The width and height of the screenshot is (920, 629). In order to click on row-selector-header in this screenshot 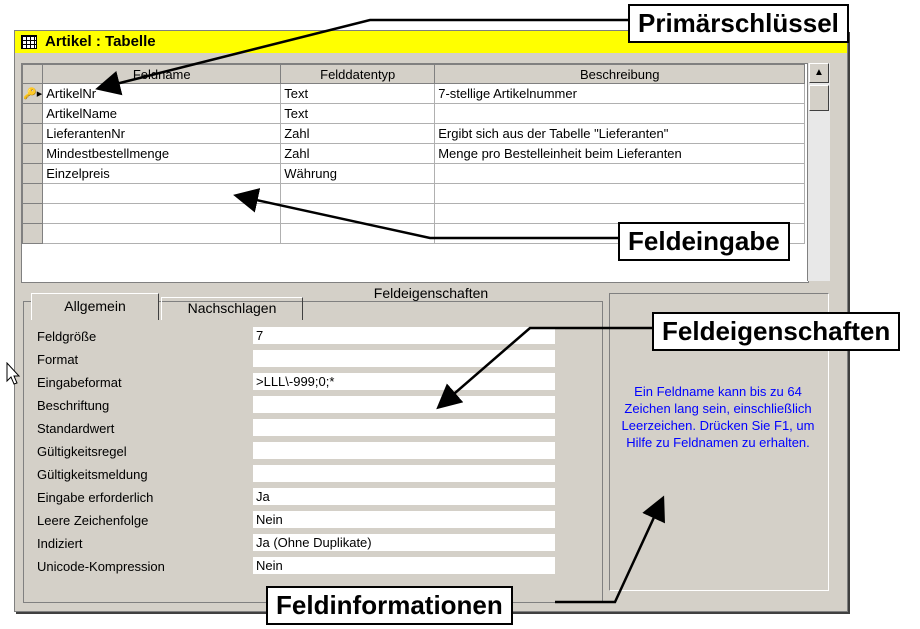, I will do `click(32, 74)`.